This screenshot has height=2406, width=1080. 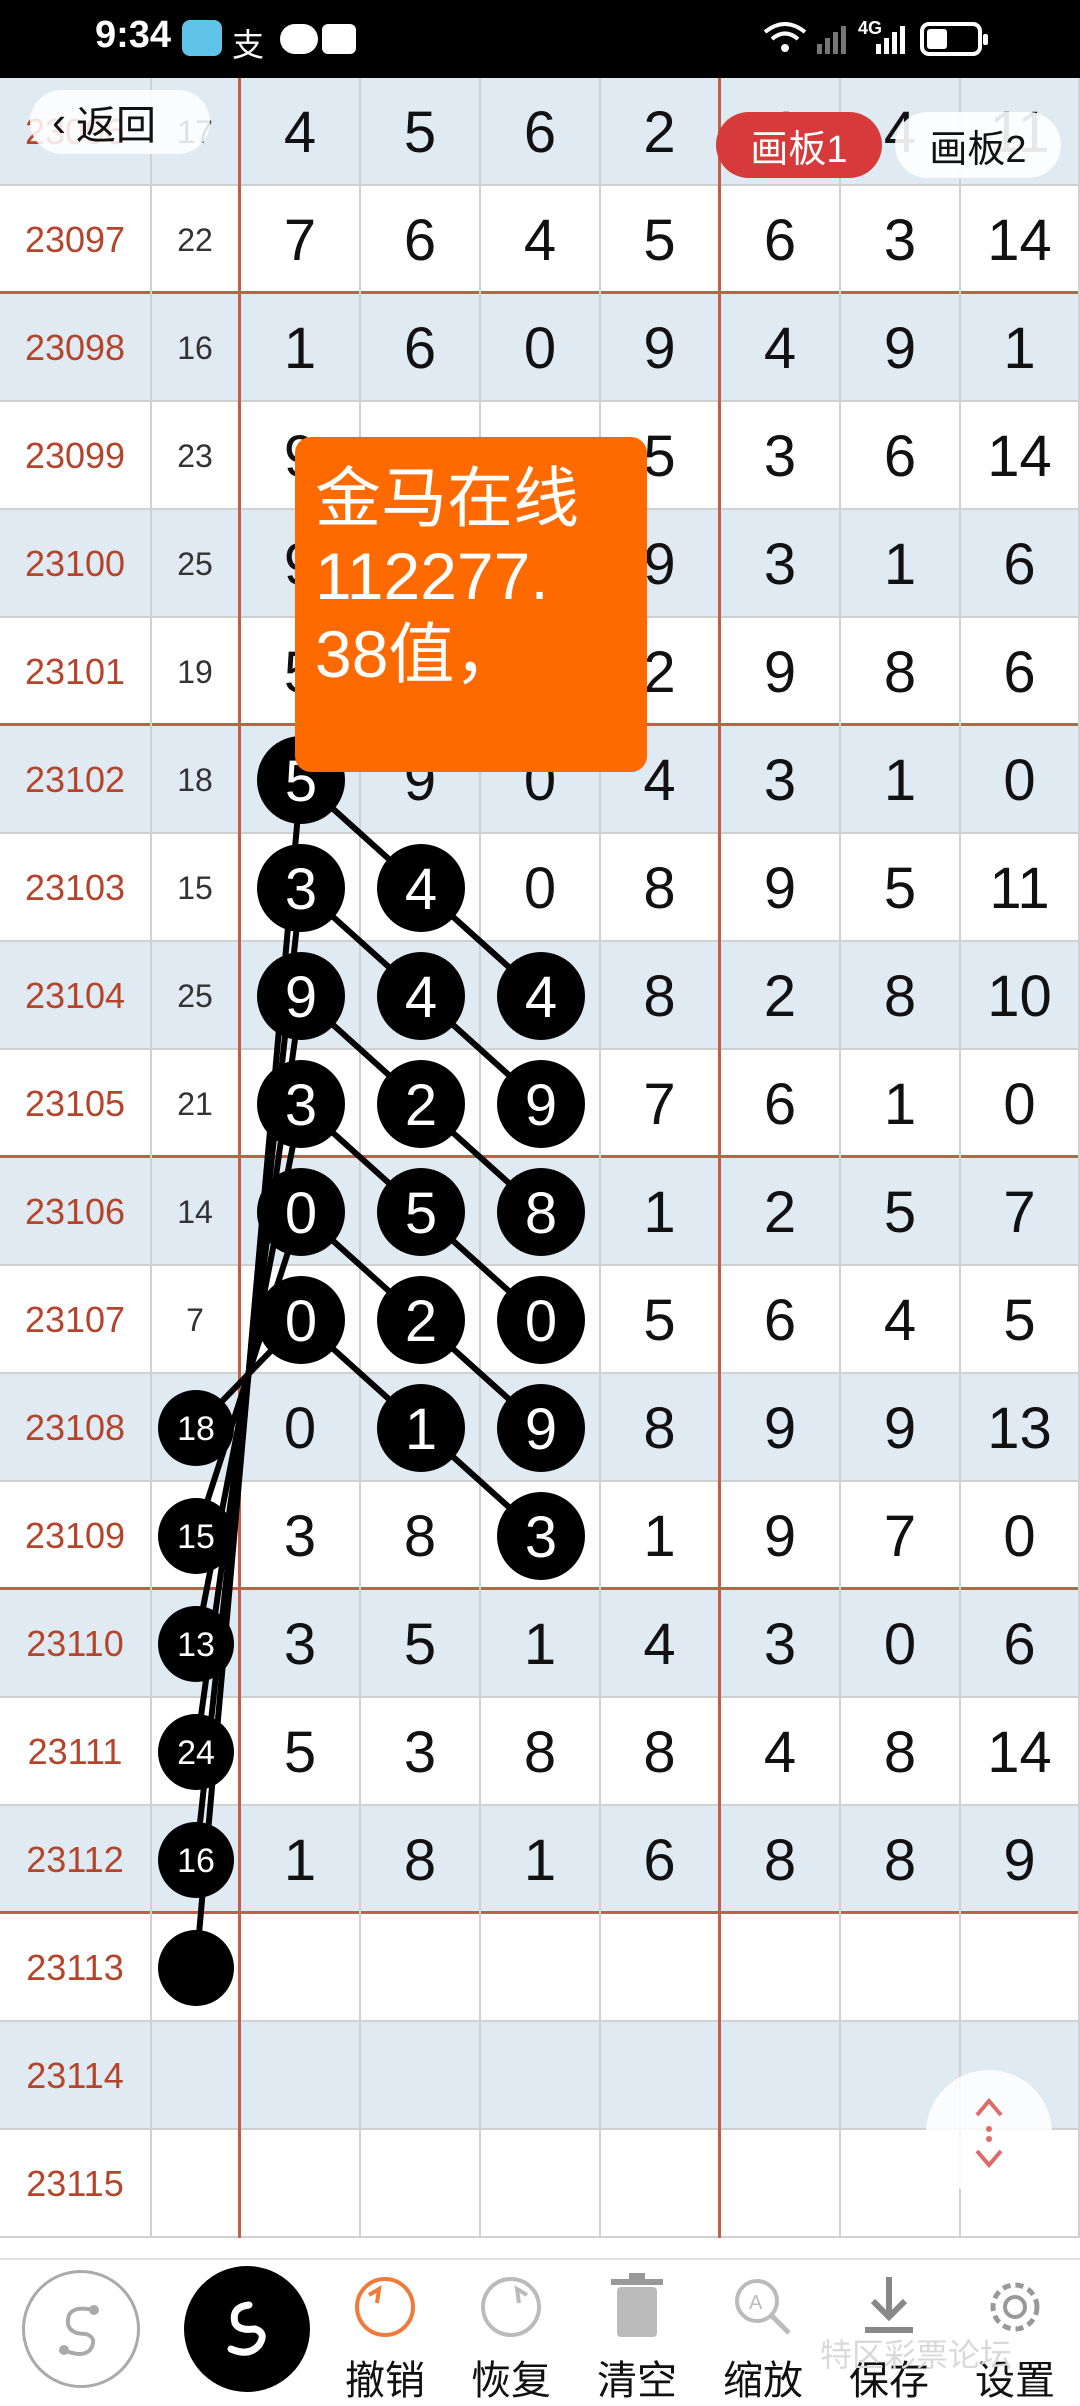 I want to click on digit-cell: 14, so click(x=1020, y=1752).